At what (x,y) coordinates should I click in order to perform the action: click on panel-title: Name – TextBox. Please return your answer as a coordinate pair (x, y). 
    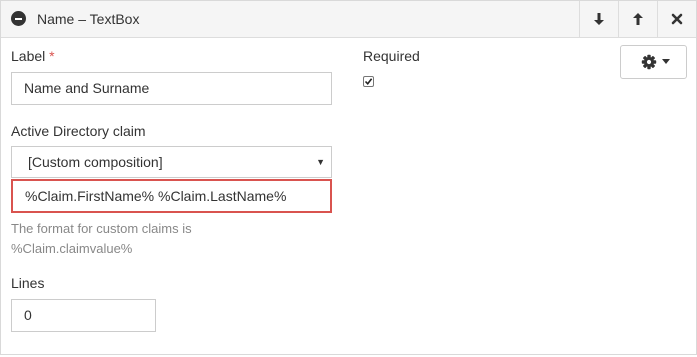
    Looking at the image, I should click on (88, 19).